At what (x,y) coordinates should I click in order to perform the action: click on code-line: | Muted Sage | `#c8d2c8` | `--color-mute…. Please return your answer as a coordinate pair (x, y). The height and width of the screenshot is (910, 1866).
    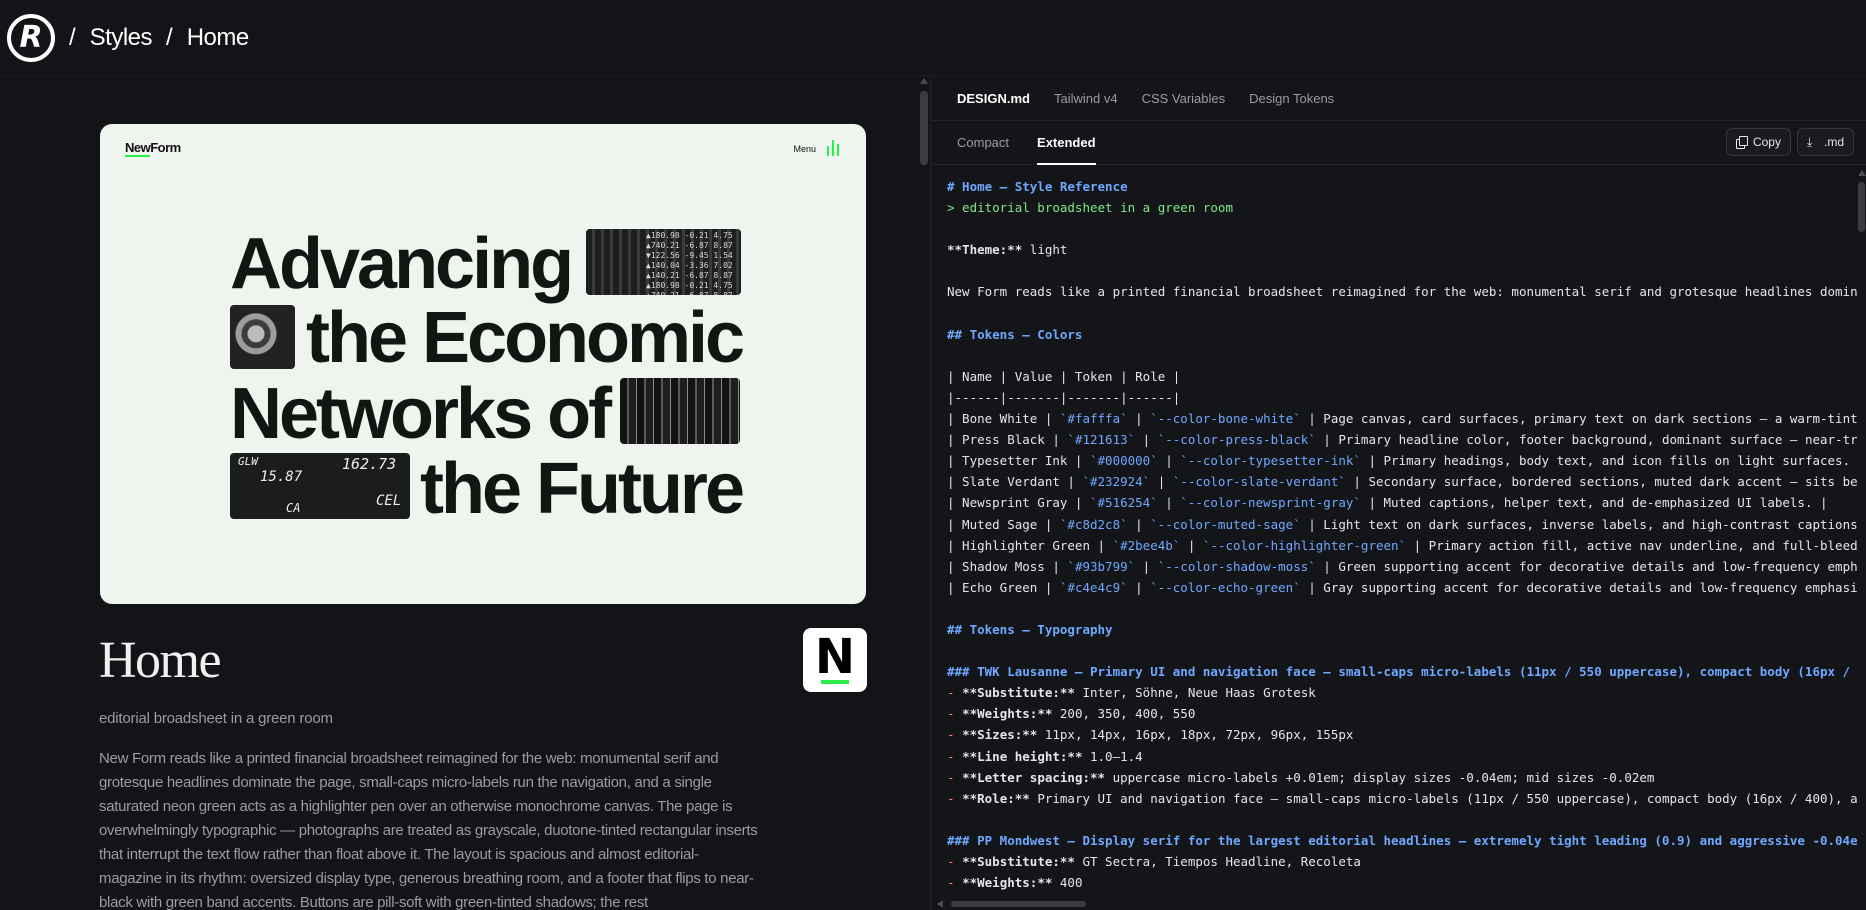
    Looking at the image, I should click on (1402, 524).